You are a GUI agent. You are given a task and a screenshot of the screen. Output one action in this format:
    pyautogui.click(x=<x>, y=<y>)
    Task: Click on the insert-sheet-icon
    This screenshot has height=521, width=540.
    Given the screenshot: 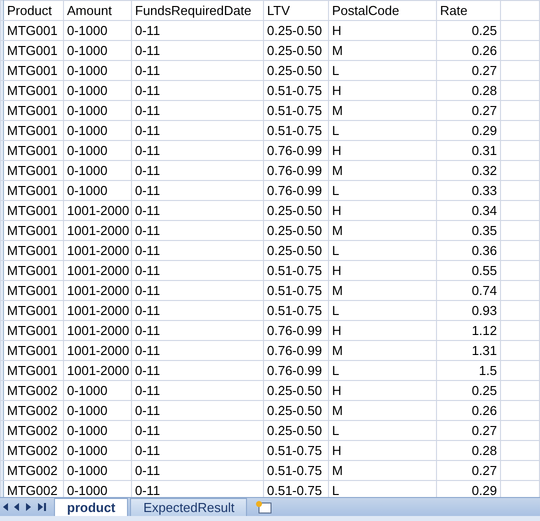 What is the action you would take?
    pyautogui.click(x=264, y=507)
    